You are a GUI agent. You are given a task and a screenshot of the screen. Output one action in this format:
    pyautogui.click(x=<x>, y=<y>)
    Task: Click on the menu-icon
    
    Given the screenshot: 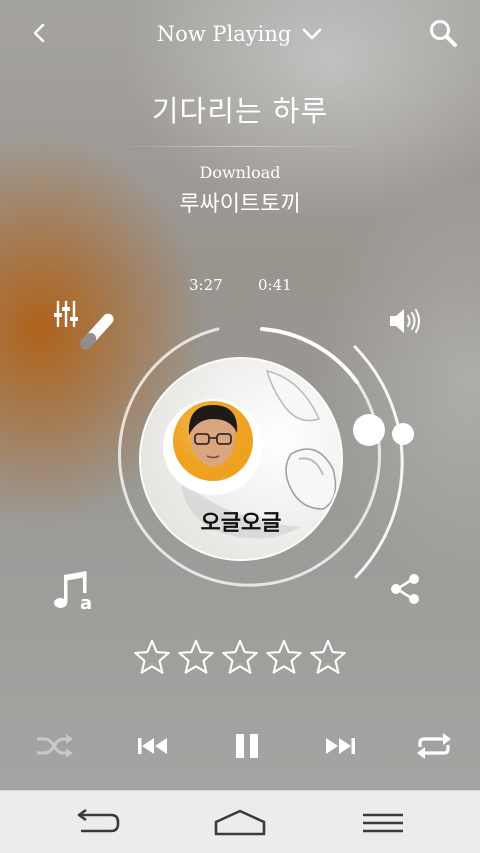 What is the action you would take?
    pyautogui.click(x=383, y=823)
    